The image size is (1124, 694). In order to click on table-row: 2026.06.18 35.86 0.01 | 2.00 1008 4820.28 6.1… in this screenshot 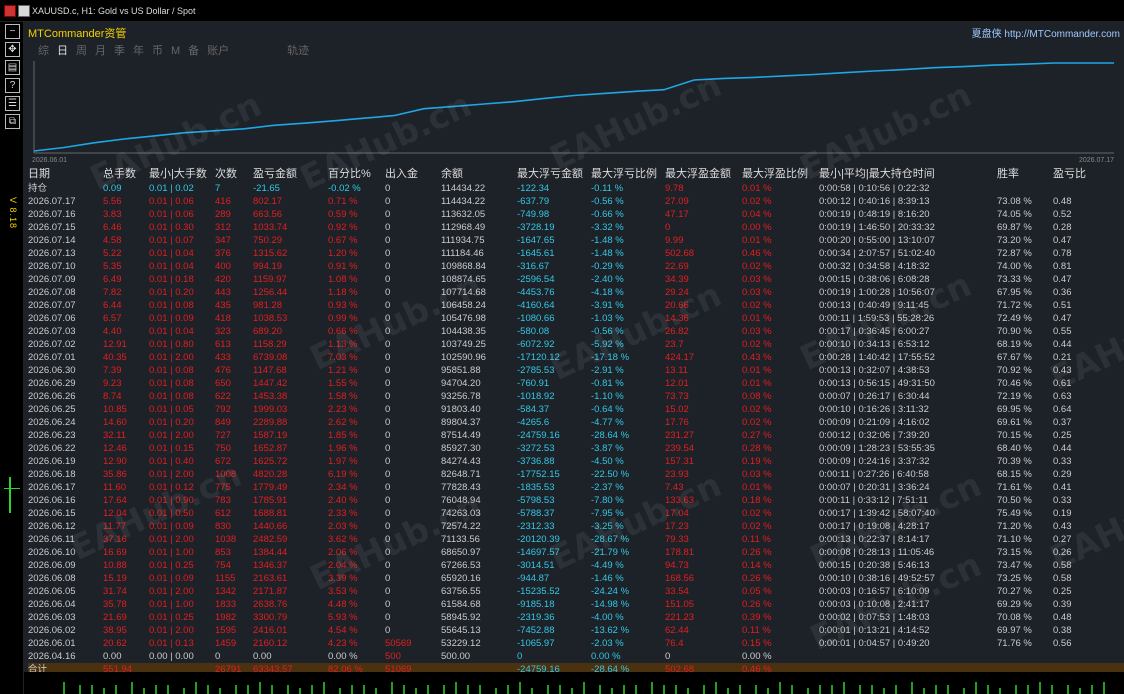, I will do `click(576, 474)`.